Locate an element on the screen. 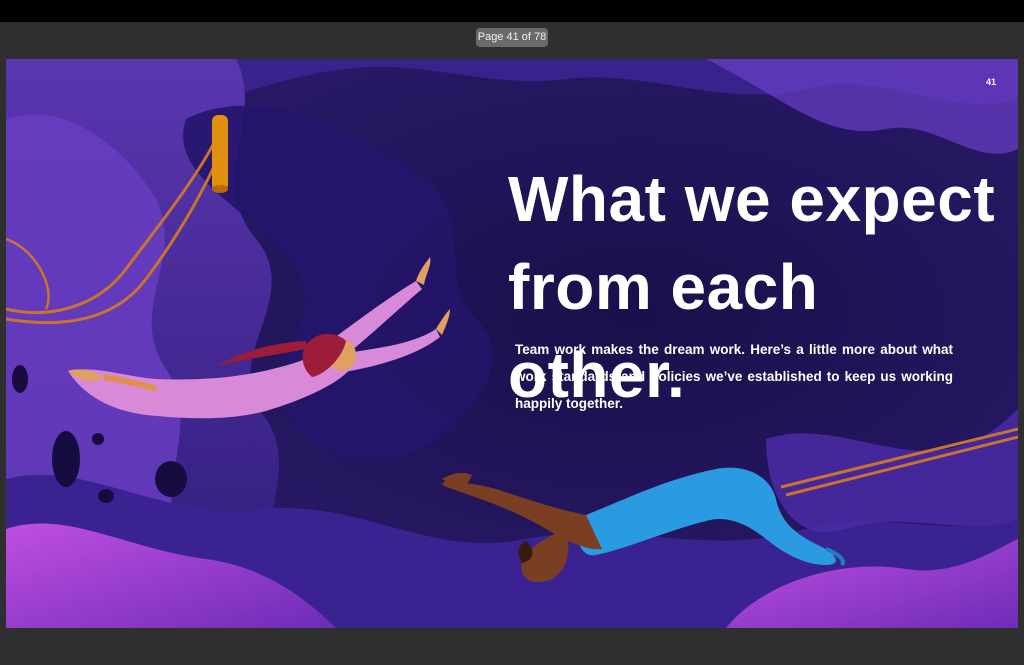 Image resolution: width=1024 pixels, height=665 pixels. page-number: 41 is located at coordinates (990, 82).